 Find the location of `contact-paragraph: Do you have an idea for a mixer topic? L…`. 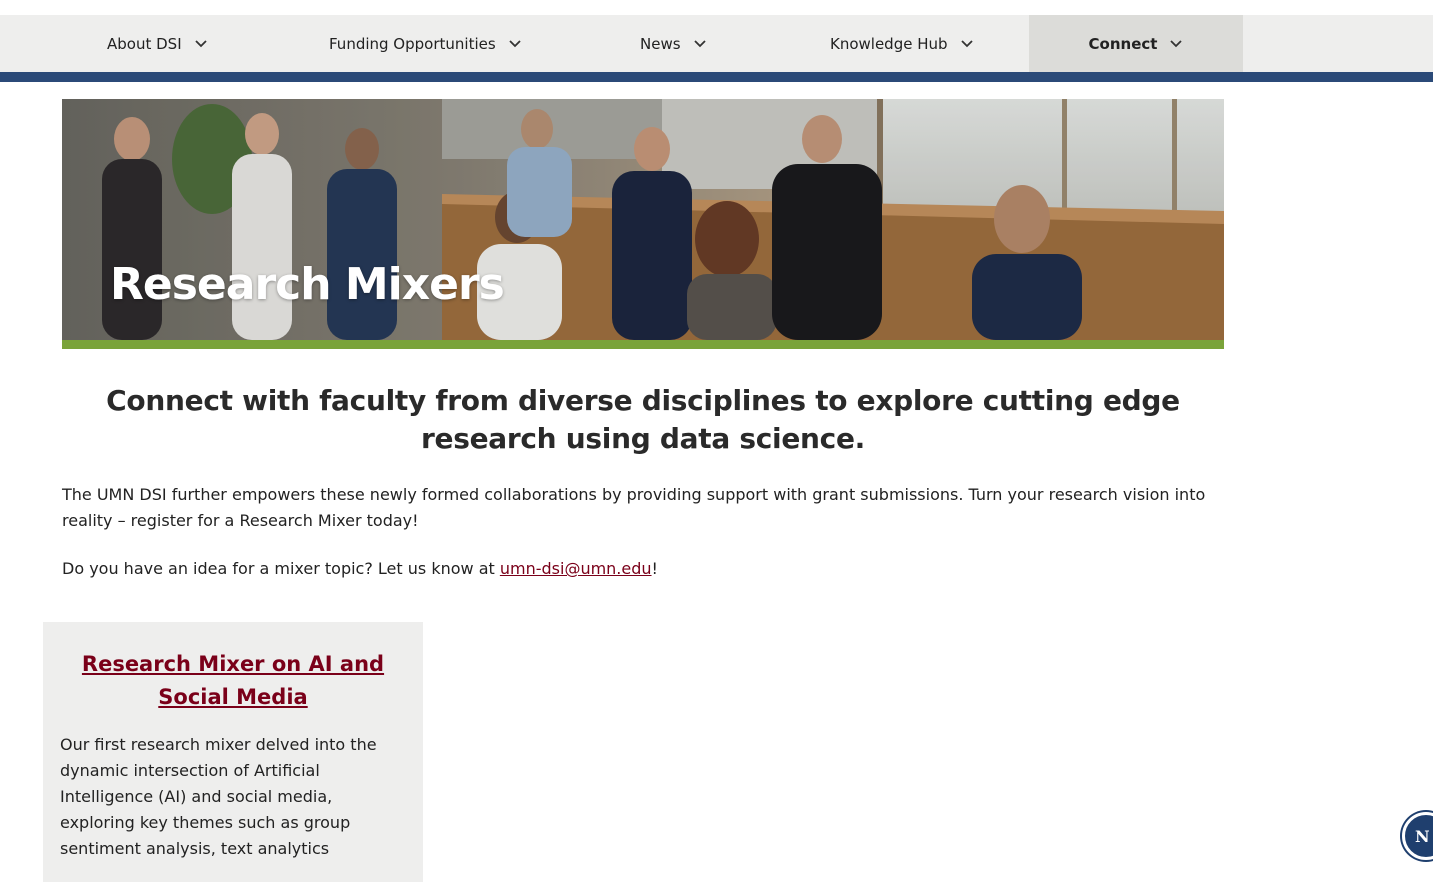

contact-paragraph: Do you have an idea for a mixer topic? L… is located at coordinates (642, 569).